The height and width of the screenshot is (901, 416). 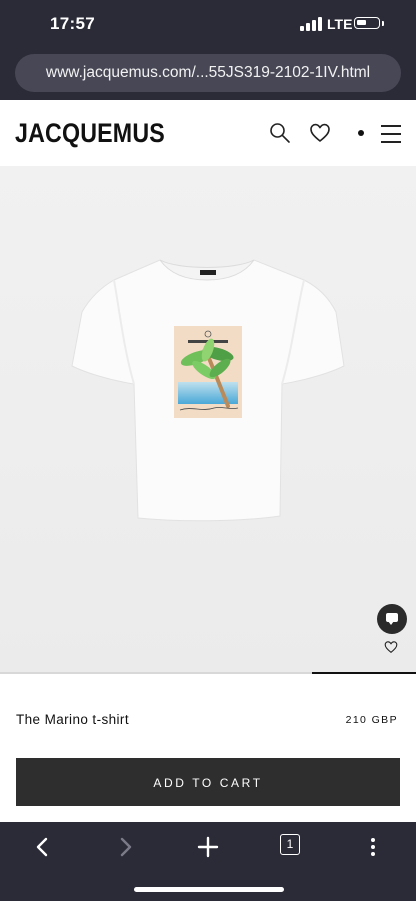 I want to click on browser-toolbar: 1, so click(x=208, y=861).